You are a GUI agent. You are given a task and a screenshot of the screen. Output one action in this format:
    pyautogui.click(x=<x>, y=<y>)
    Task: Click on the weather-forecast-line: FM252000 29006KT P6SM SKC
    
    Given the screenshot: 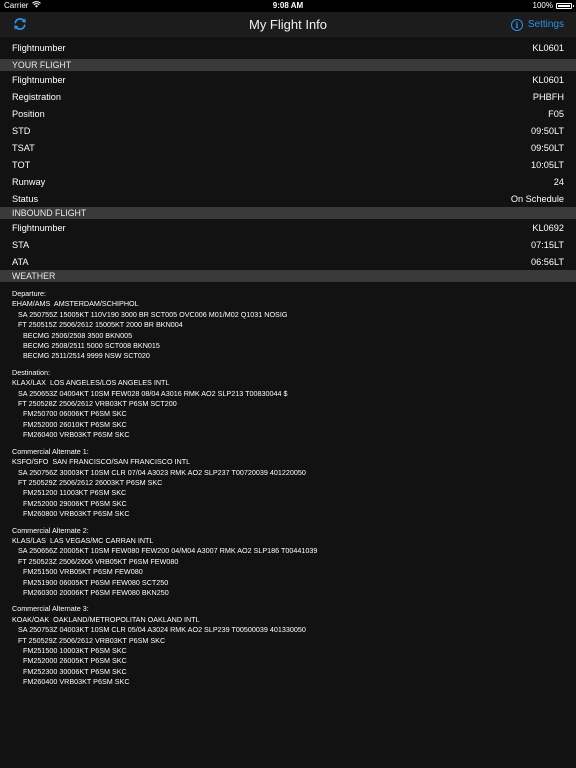 What is the action you would take?
    pyautogui.click(x=75, y=503)
    